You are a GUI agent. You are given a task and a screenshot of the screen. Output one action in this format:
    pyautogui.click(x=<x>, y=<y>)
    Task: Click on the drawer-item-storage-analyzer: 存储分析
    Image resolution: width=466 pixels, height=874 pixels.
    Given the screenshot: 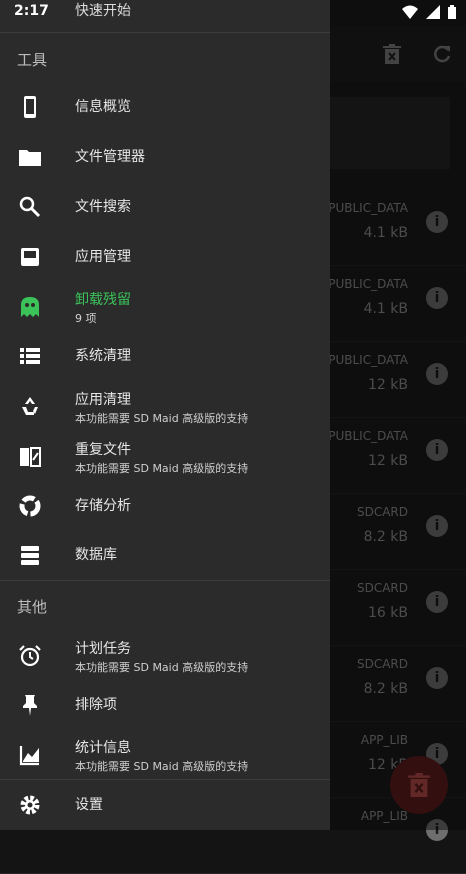 What is the action you would take?
    pyautogui.click(x=165, y=506)
    